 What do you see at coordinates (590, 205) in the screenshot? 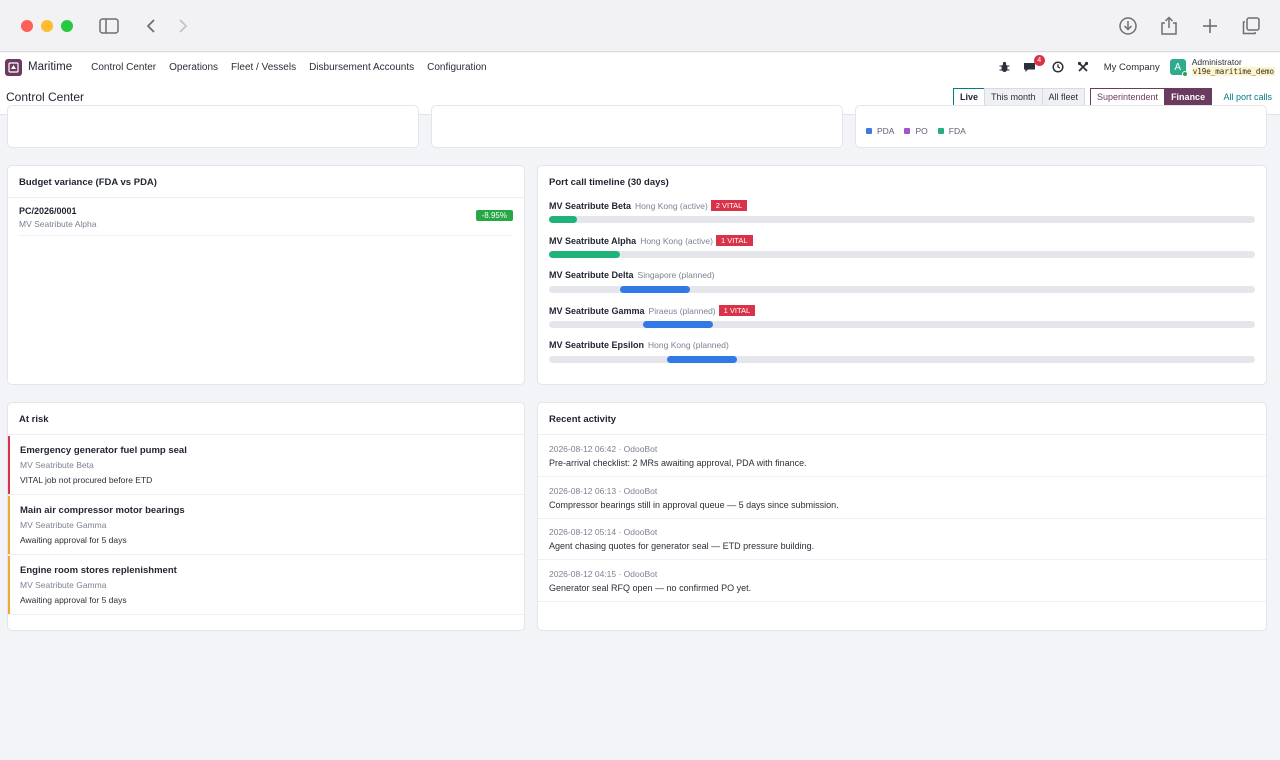
I see `timeline-vessel-name: MV Seatribute Beta` at bounding box center [590, 205].